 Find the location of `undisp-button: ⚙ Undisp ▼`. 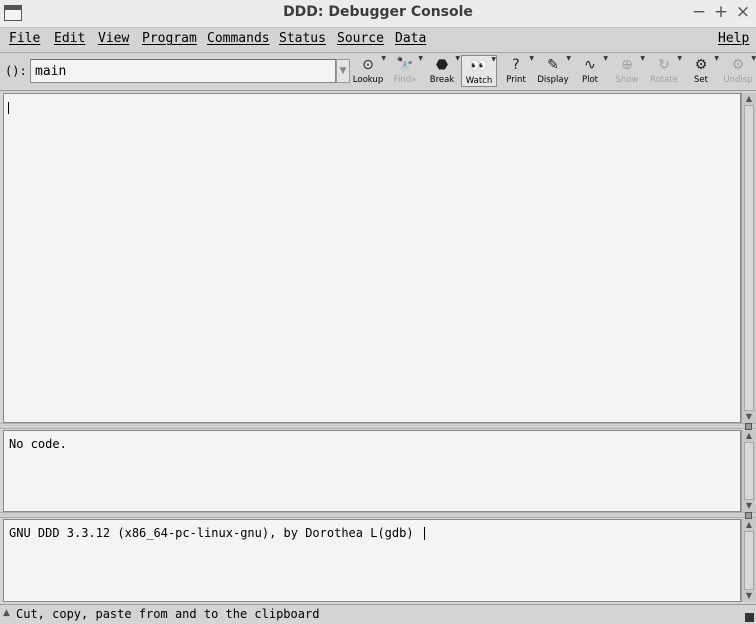

undisp-button: ⚙ Undisp ▼ is located at coordinates (738, 71).